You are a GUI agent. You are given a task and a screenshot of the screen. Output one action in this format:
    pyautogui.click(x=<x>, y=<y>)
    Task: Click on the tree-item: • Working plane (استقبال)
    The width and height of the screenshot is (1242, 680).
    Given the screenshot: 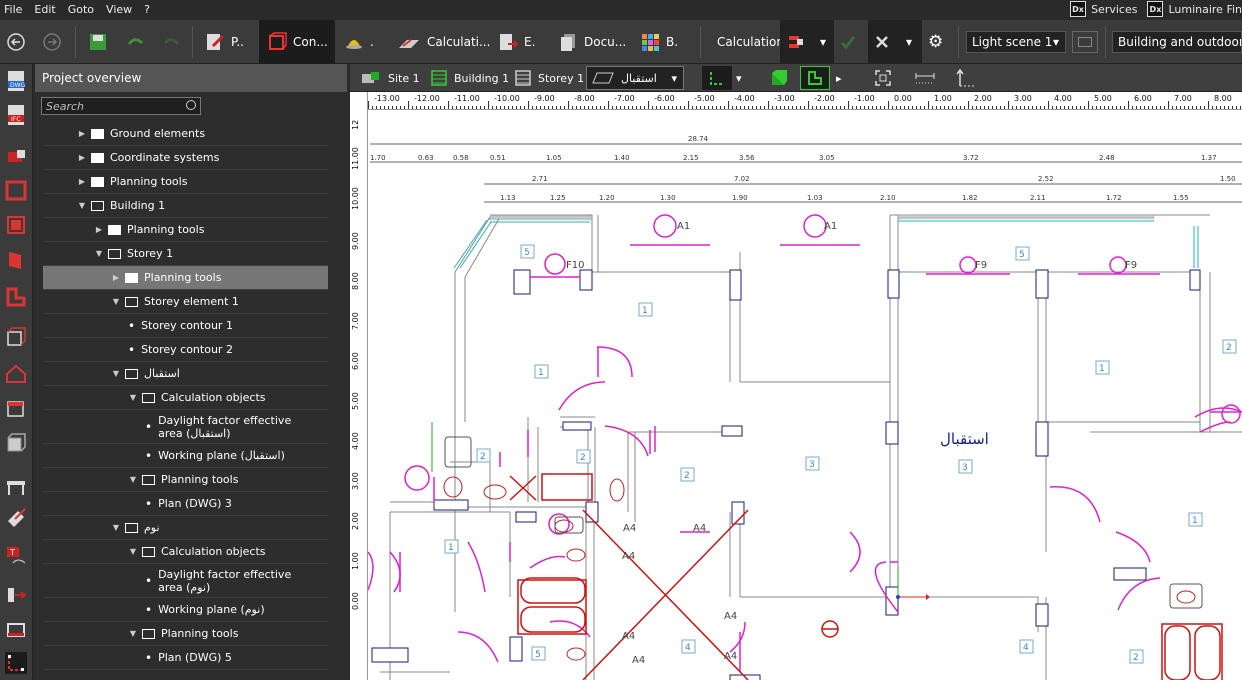 What is the action you would take?
    pyautogui.click(x=185, y=456)
    